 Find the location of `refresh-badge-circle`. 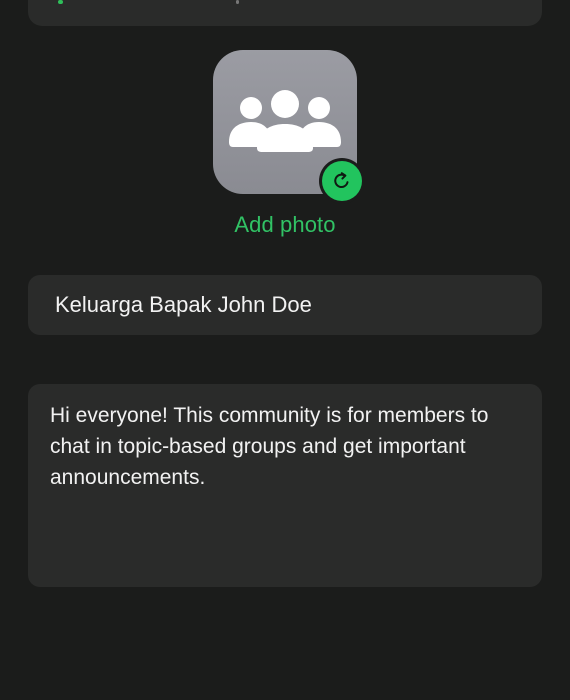

refresh-badge-circle is located at coordinates (342, 181).